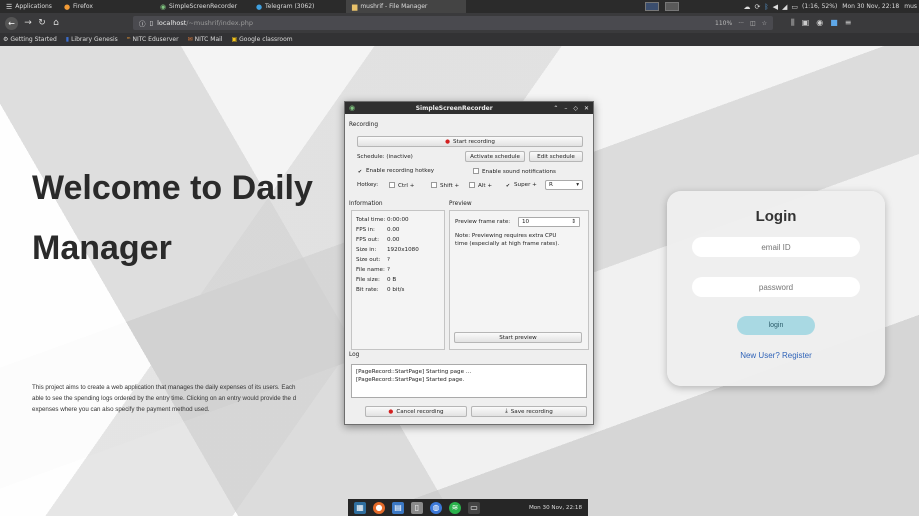  I want to click on window-titlebar: ◉ SimpleScreenRecorder ⌃ – ◇ ✕, so click(469, 108).